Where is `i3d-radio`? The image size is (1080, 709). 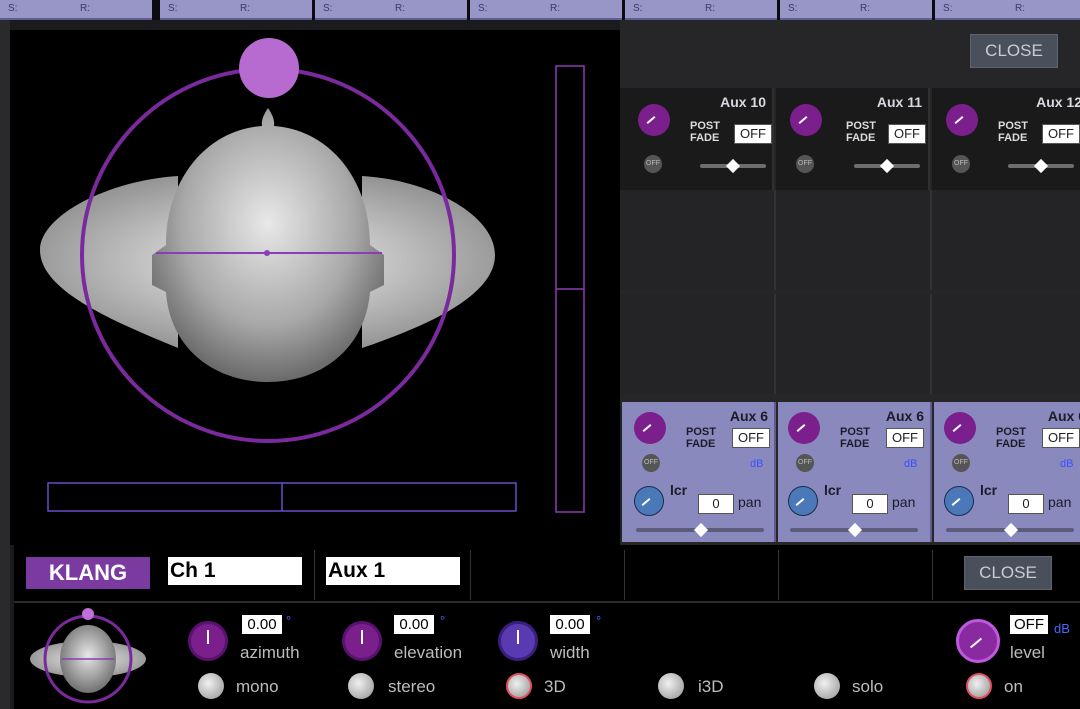 i3d-radio is located at coordinates (671, 686).